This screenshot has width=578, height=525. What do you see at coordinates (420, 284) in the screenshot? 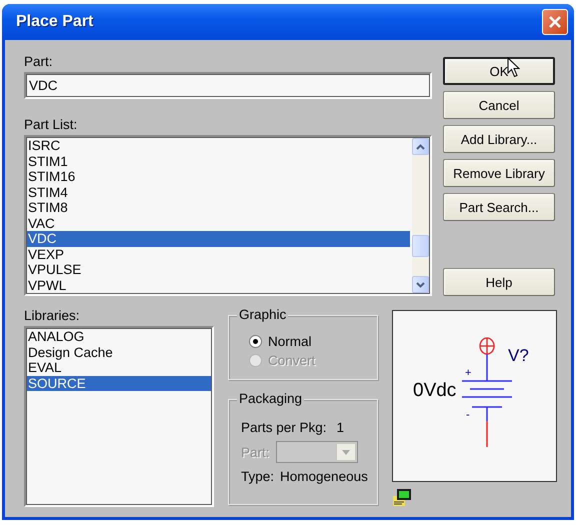
I see `scroll-down-button` at bounding box center [420, 284].